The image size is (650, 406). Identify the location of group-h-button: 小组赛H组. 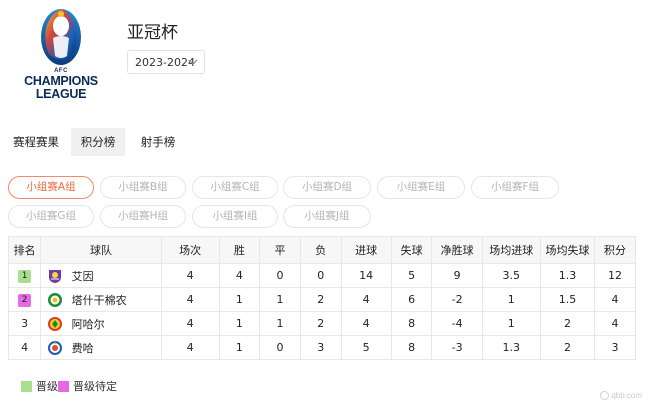
(143, 216).